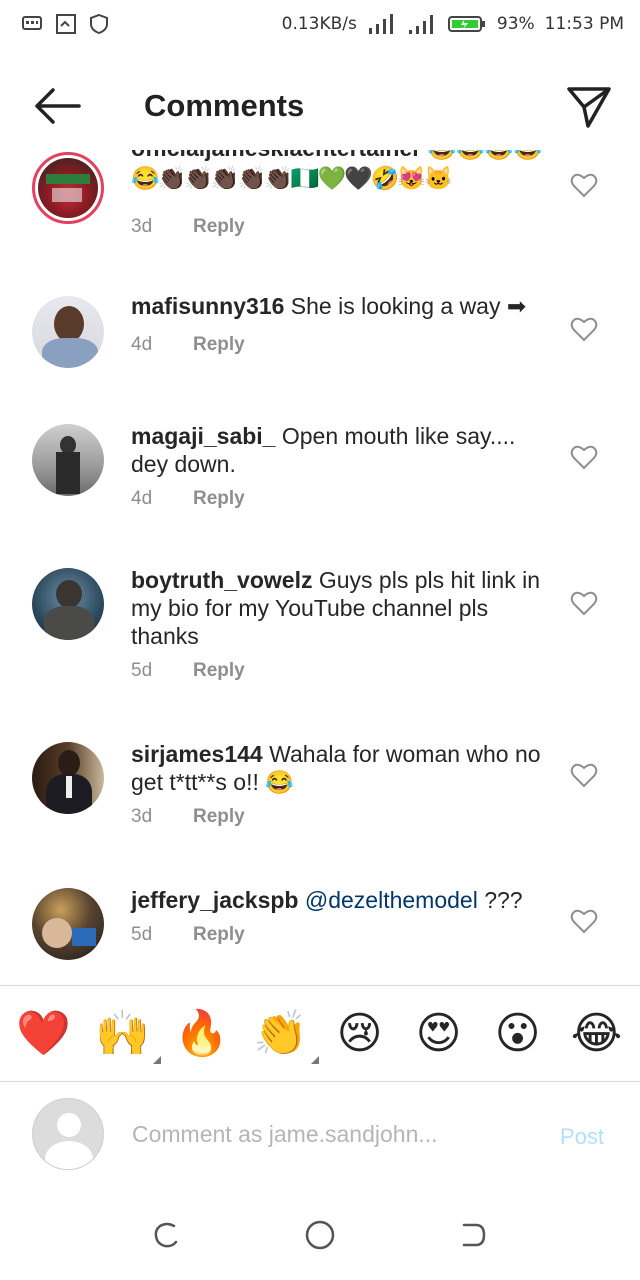 The image size is (640, 1280). What do you see at coordinates (582, 1137) in the screenshot?
I see `post-button: Post` at bounding box center [582, 1137].